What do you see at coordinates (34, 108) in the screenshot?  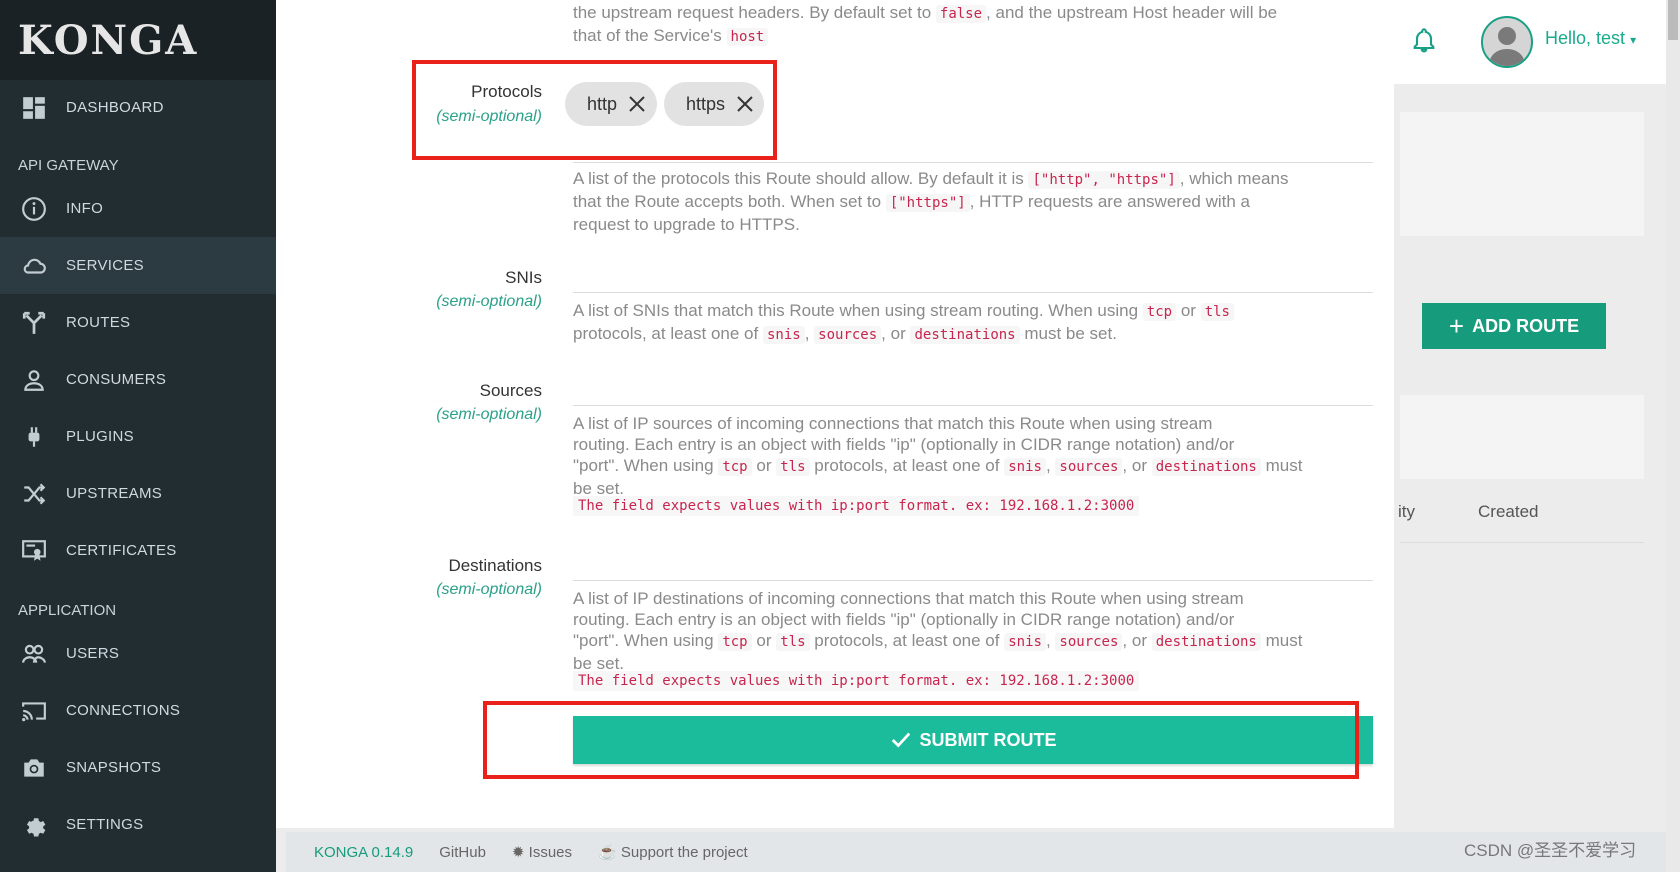 I see `dashboard-icon` at bounding box center [34, 108].